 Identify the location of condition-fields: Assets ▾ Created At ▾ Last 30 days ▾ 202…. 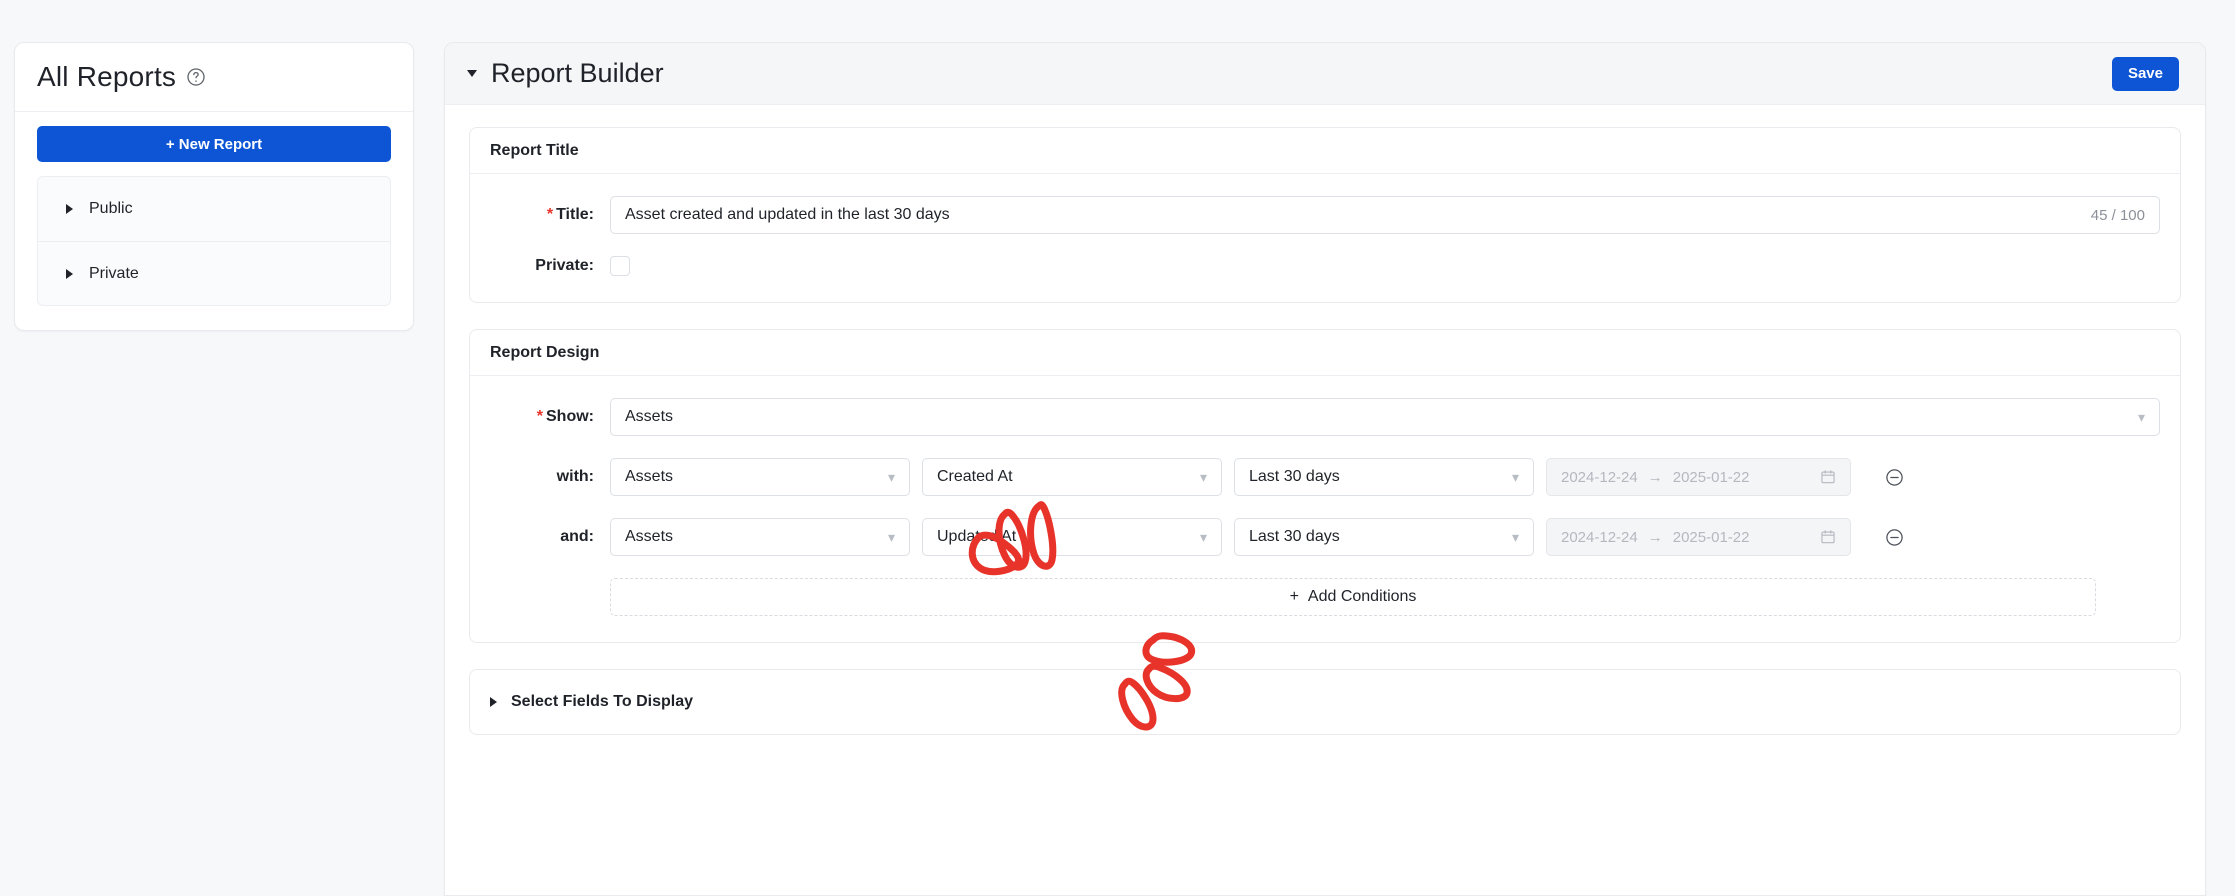
(1257, 477).